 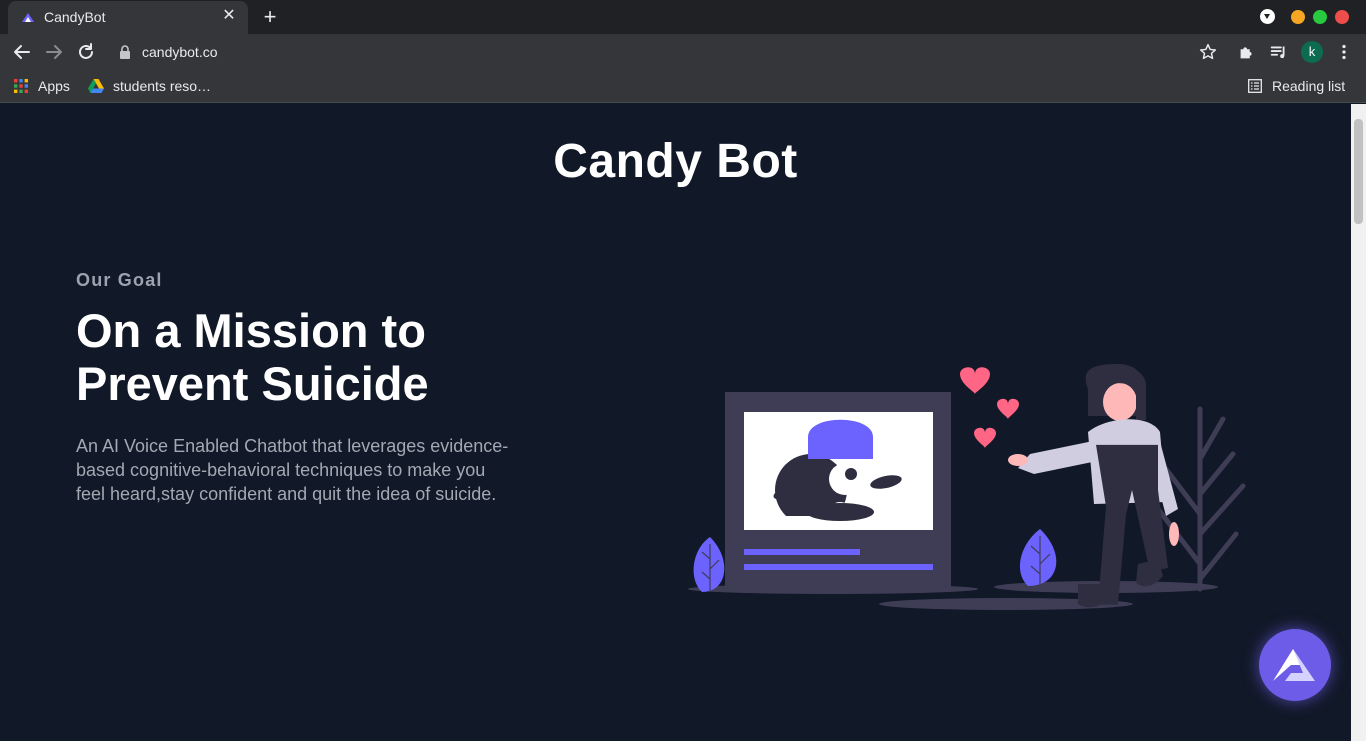 I want to click on tab-search-icon, so click(x=1267, y=16).